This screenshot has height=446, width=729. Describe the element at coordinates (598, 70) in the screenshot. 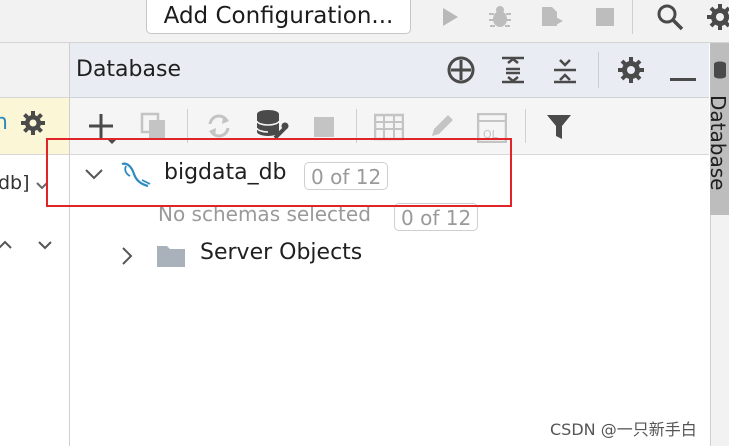

I see `header-separator` at that location.